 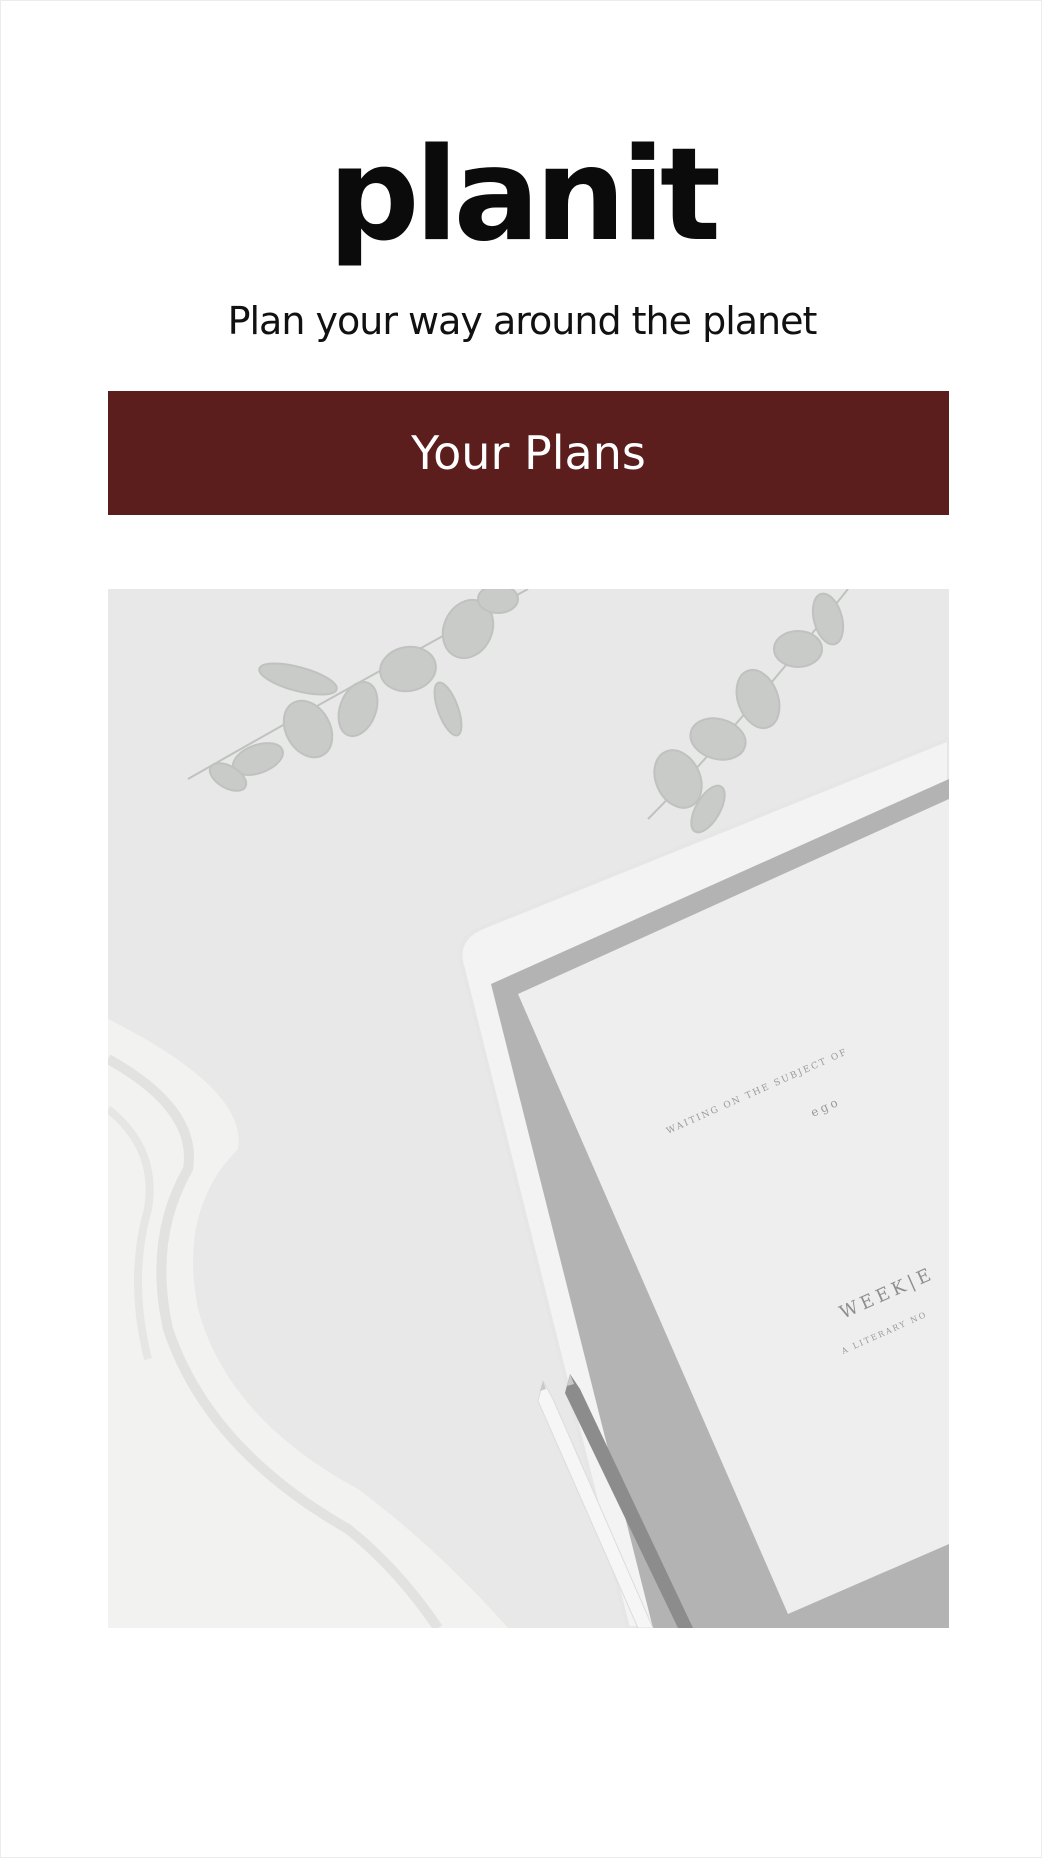 I want to click on your-plans-button-label: Your Plans, so click(x=528, y=453).